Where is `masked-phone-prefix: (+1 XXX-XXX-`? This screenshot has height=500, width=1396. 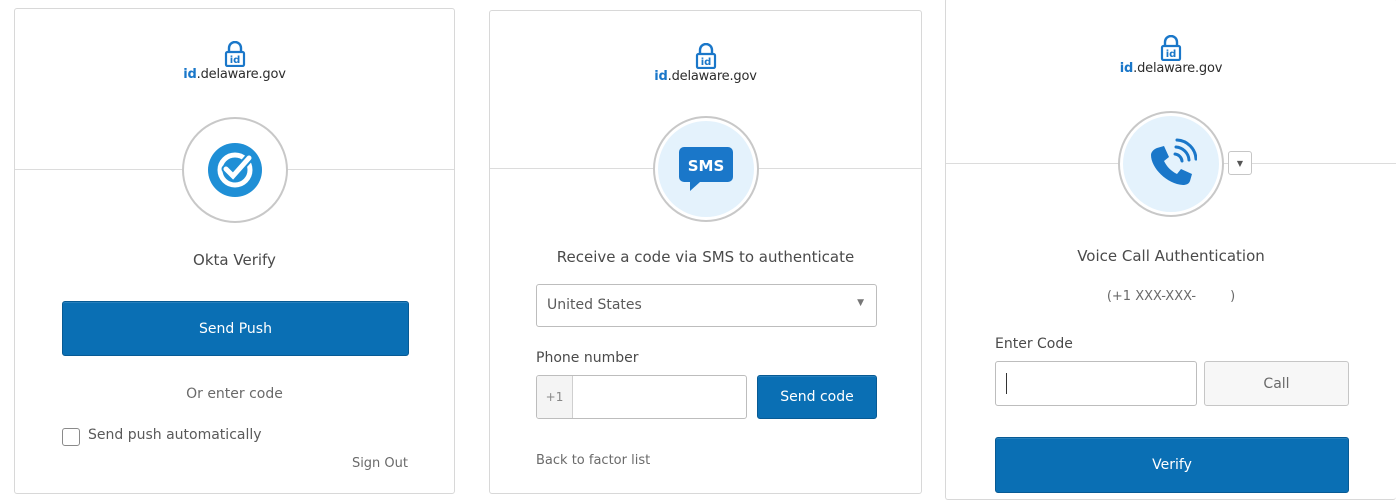
masked-phone-prefix: (+1 XXX-XXX- is located at coordinates (1151, 296).